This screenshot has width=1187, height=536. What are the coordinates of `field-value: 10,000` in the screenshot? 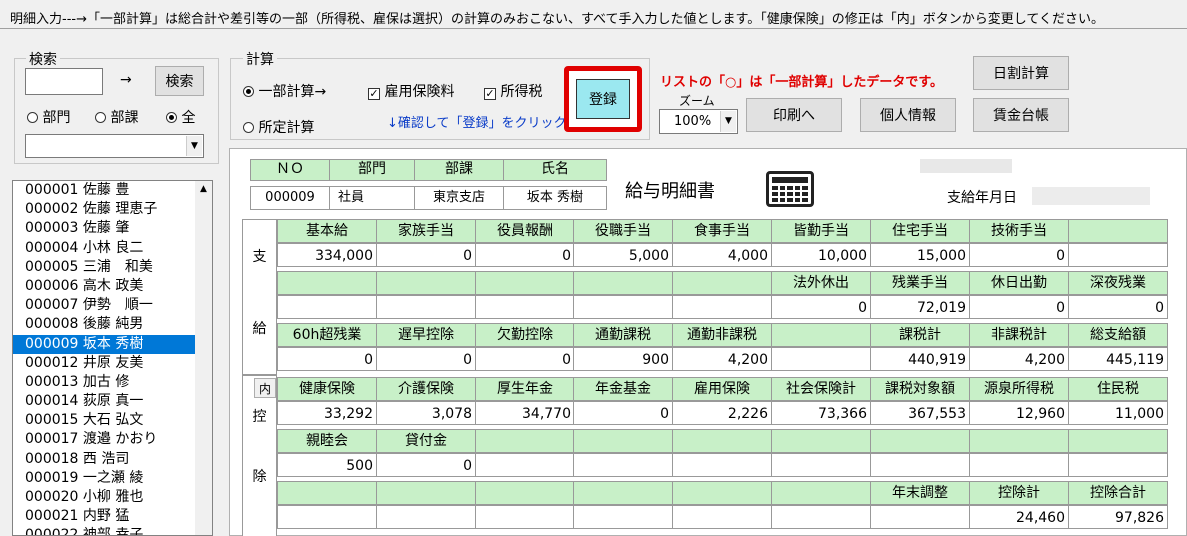 It's located at (821, 255).